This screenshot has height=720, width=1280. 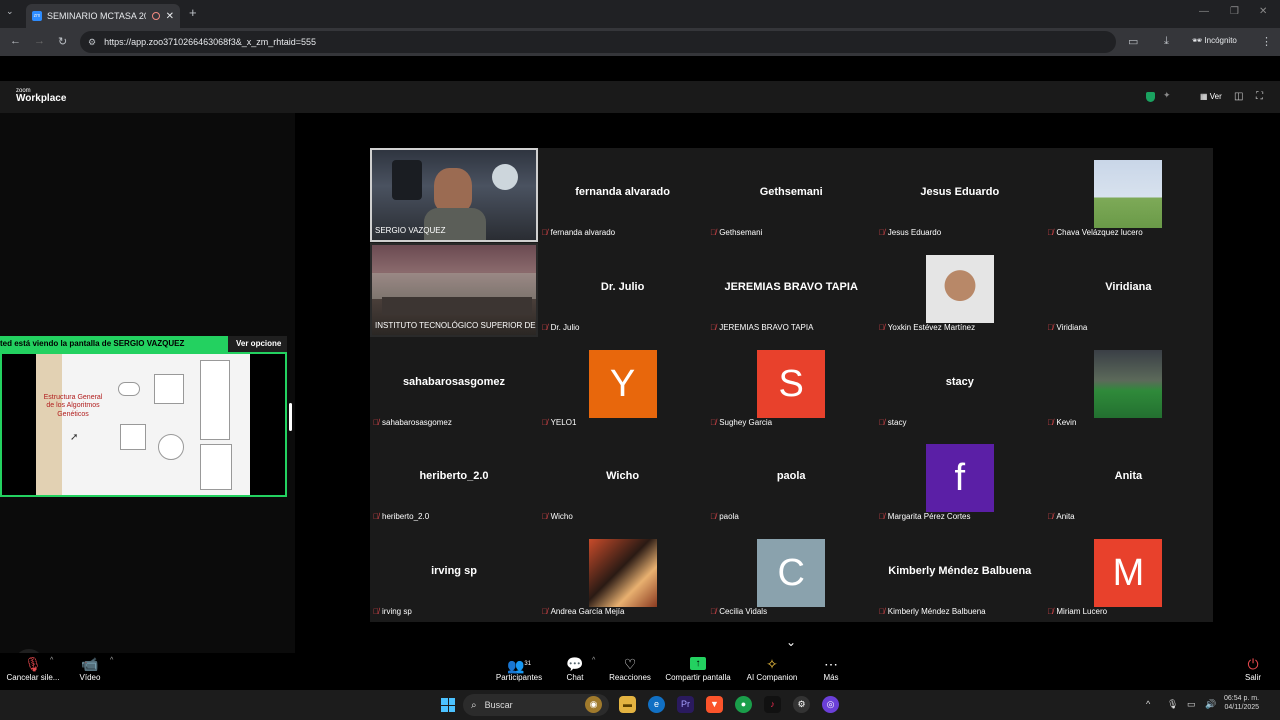 What do you see at coordinates (656, 704) in the screenshot?
I see `edge-icon: e` at bounding box center [656, 704].